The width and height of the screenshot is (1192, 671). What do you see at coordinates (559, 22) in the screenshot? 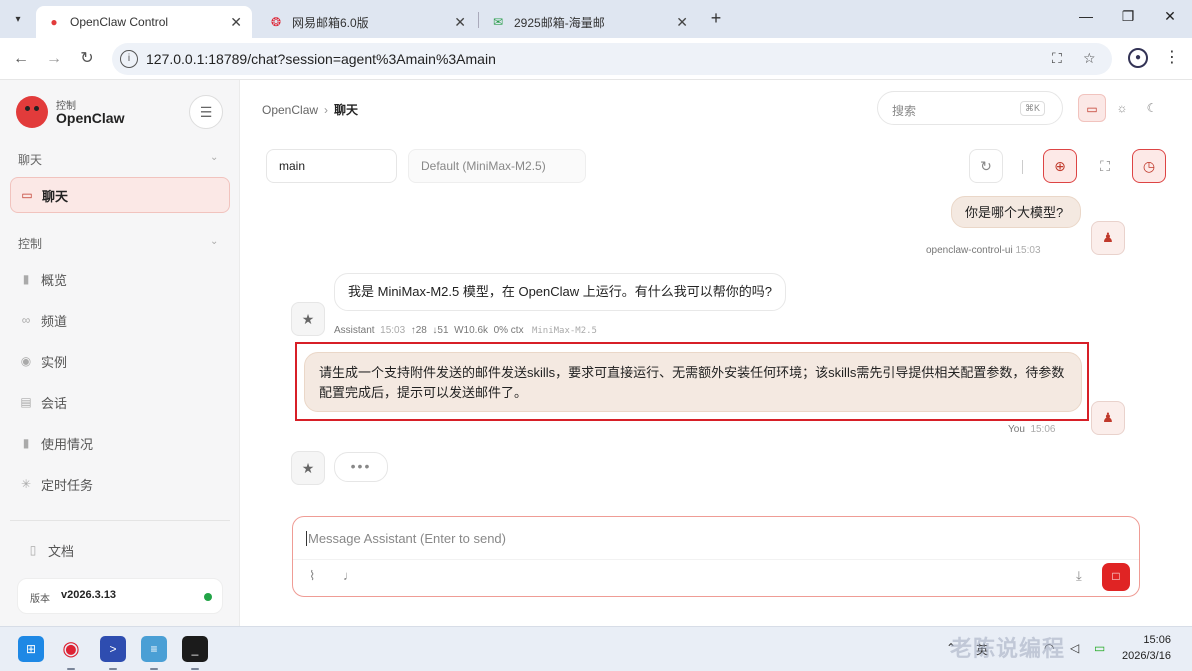
I see `tab-title: 2925邮箱-海量邮` at bounding box center [559, 22].